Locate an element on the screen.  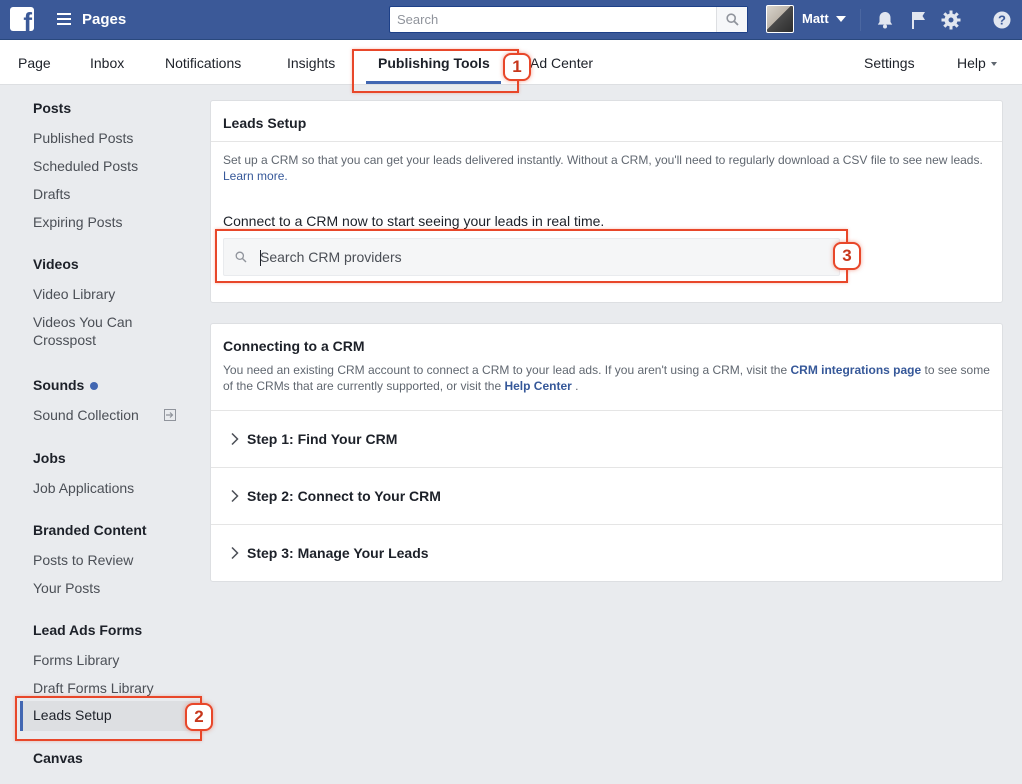
help-icon: ? is located at coordinates (1002, 20).